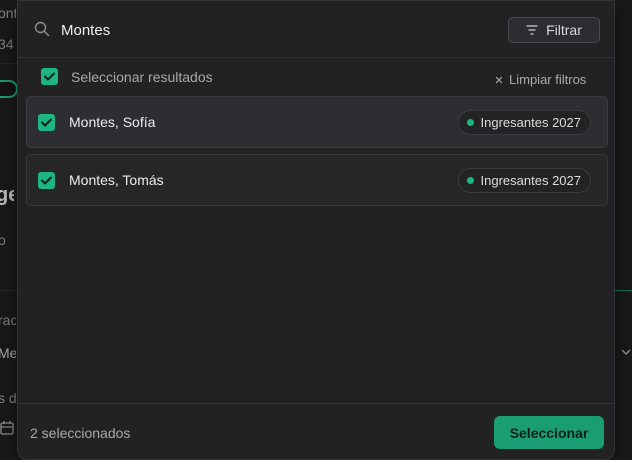  Describe the element at coordinates (7, 44) in the screenshot. I see `bg-value-fragment: 34` at that location.